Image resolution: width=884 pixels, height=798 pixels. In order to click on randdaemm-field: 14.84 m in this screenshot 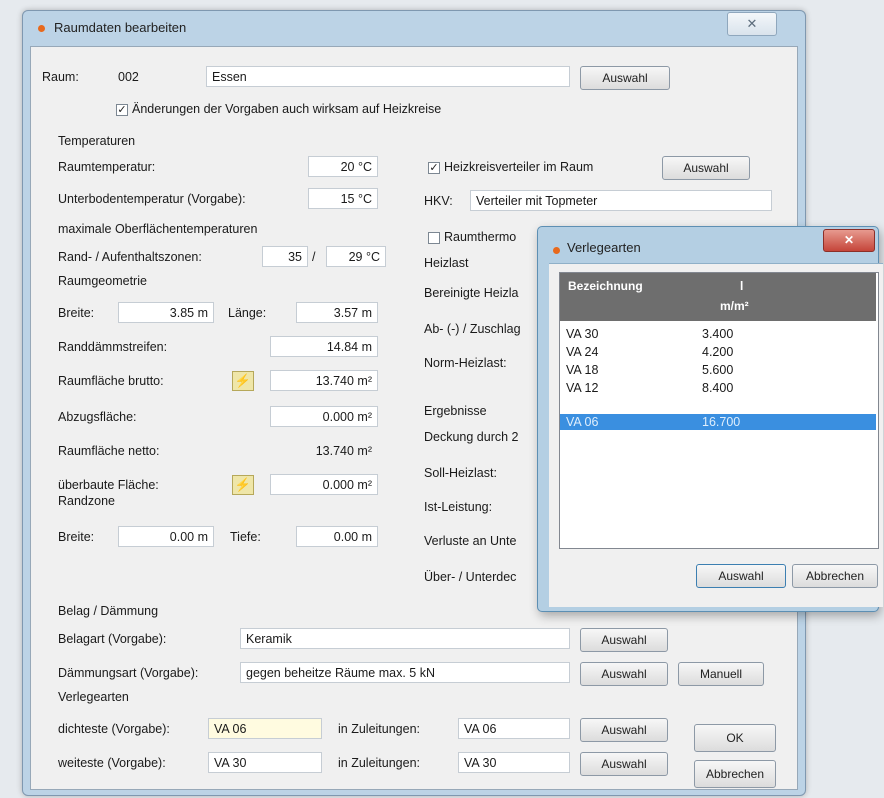, I will do `click(324, 346)`.